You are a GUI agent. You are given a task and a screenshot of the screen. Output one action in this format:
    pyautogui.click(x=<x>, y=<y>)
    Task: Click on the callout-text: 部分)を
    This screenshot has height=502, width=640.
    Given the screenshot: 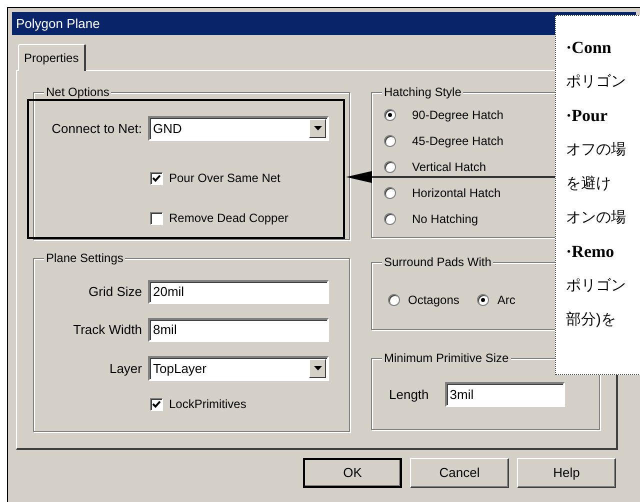 What is the action you would take?
    pyautogui.click(x=591, y=320)
    